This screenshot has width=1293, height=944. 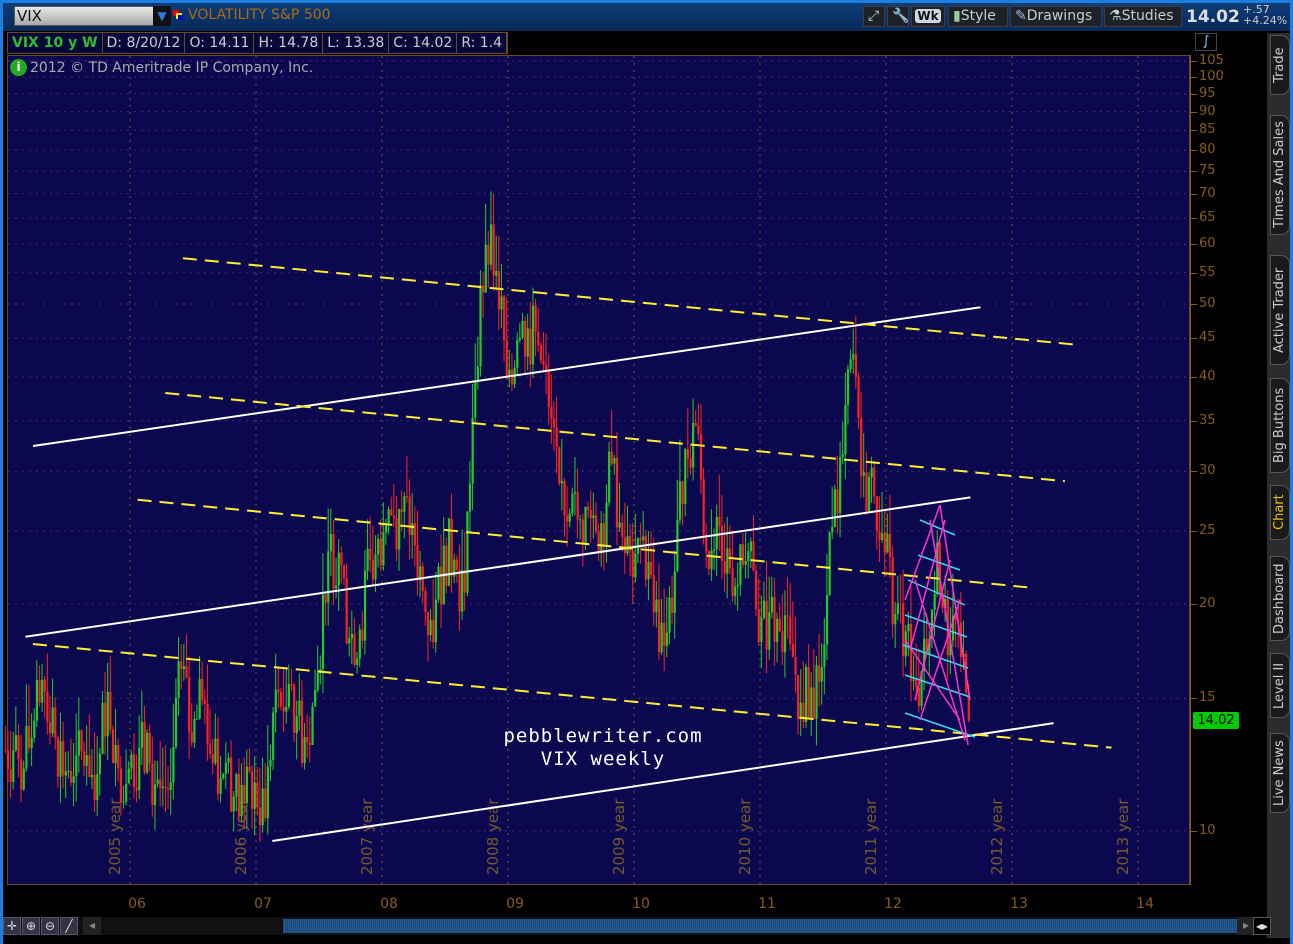 I want to click on side-tab-big-buttons: Big Buttons, so click(x=1280, y=425).